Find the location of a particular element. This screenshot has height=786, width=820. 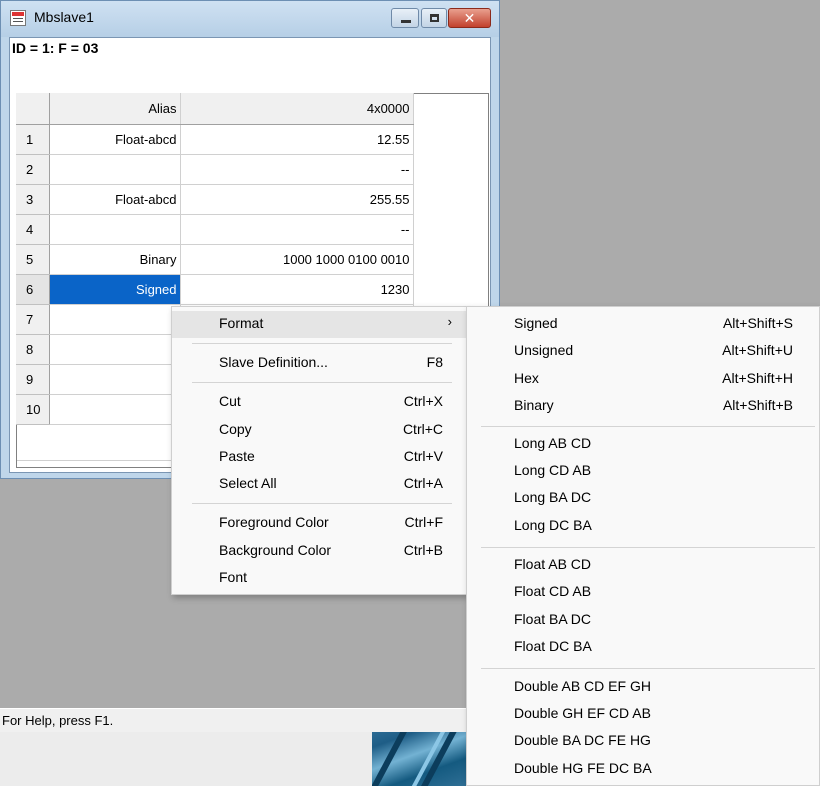

value-cell: 255.55 is located at coordinates (297, 199).